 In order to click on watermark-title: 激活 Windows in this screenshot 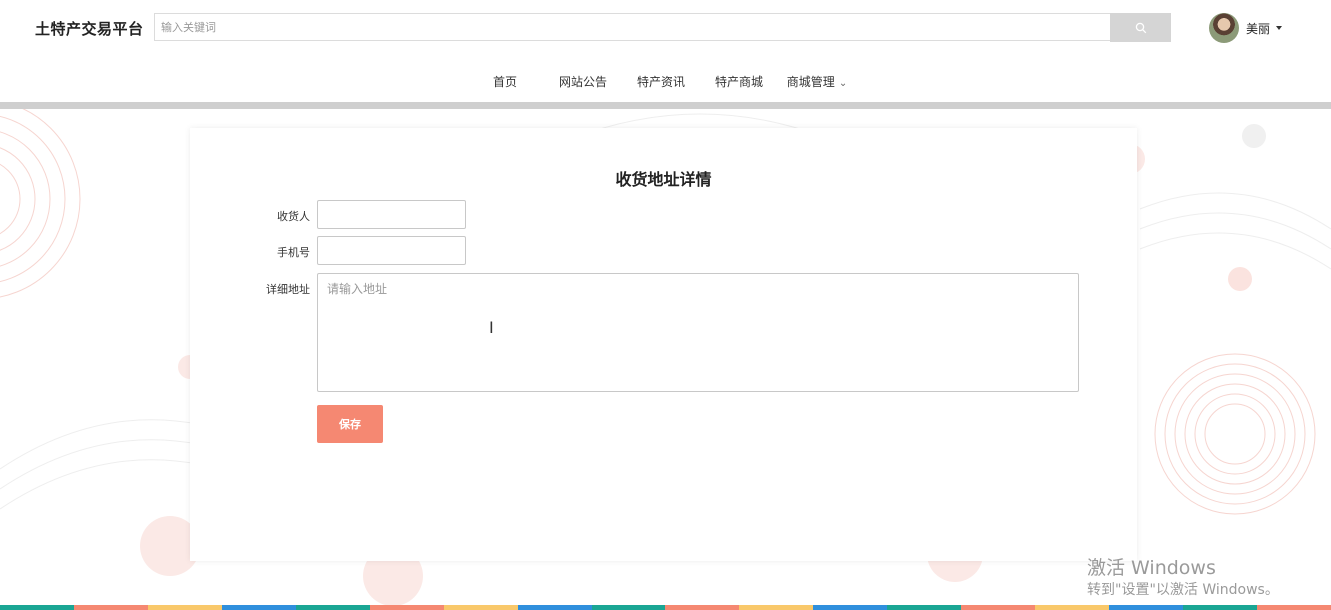, I will do `click(1151, 568)`.